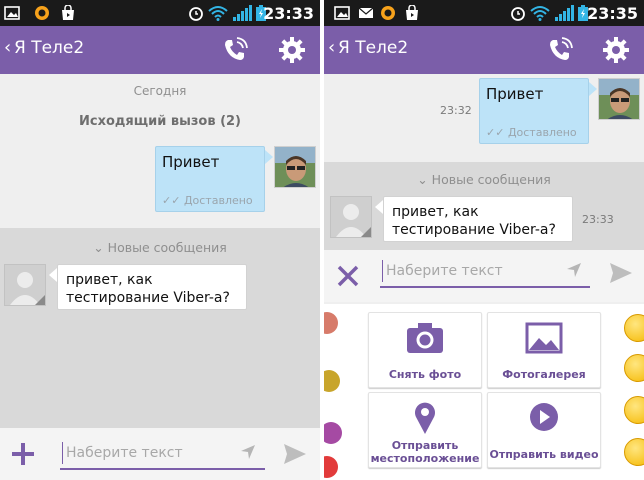 The image size is (644, 480). I want to click on close-icon, so click(348, 276).